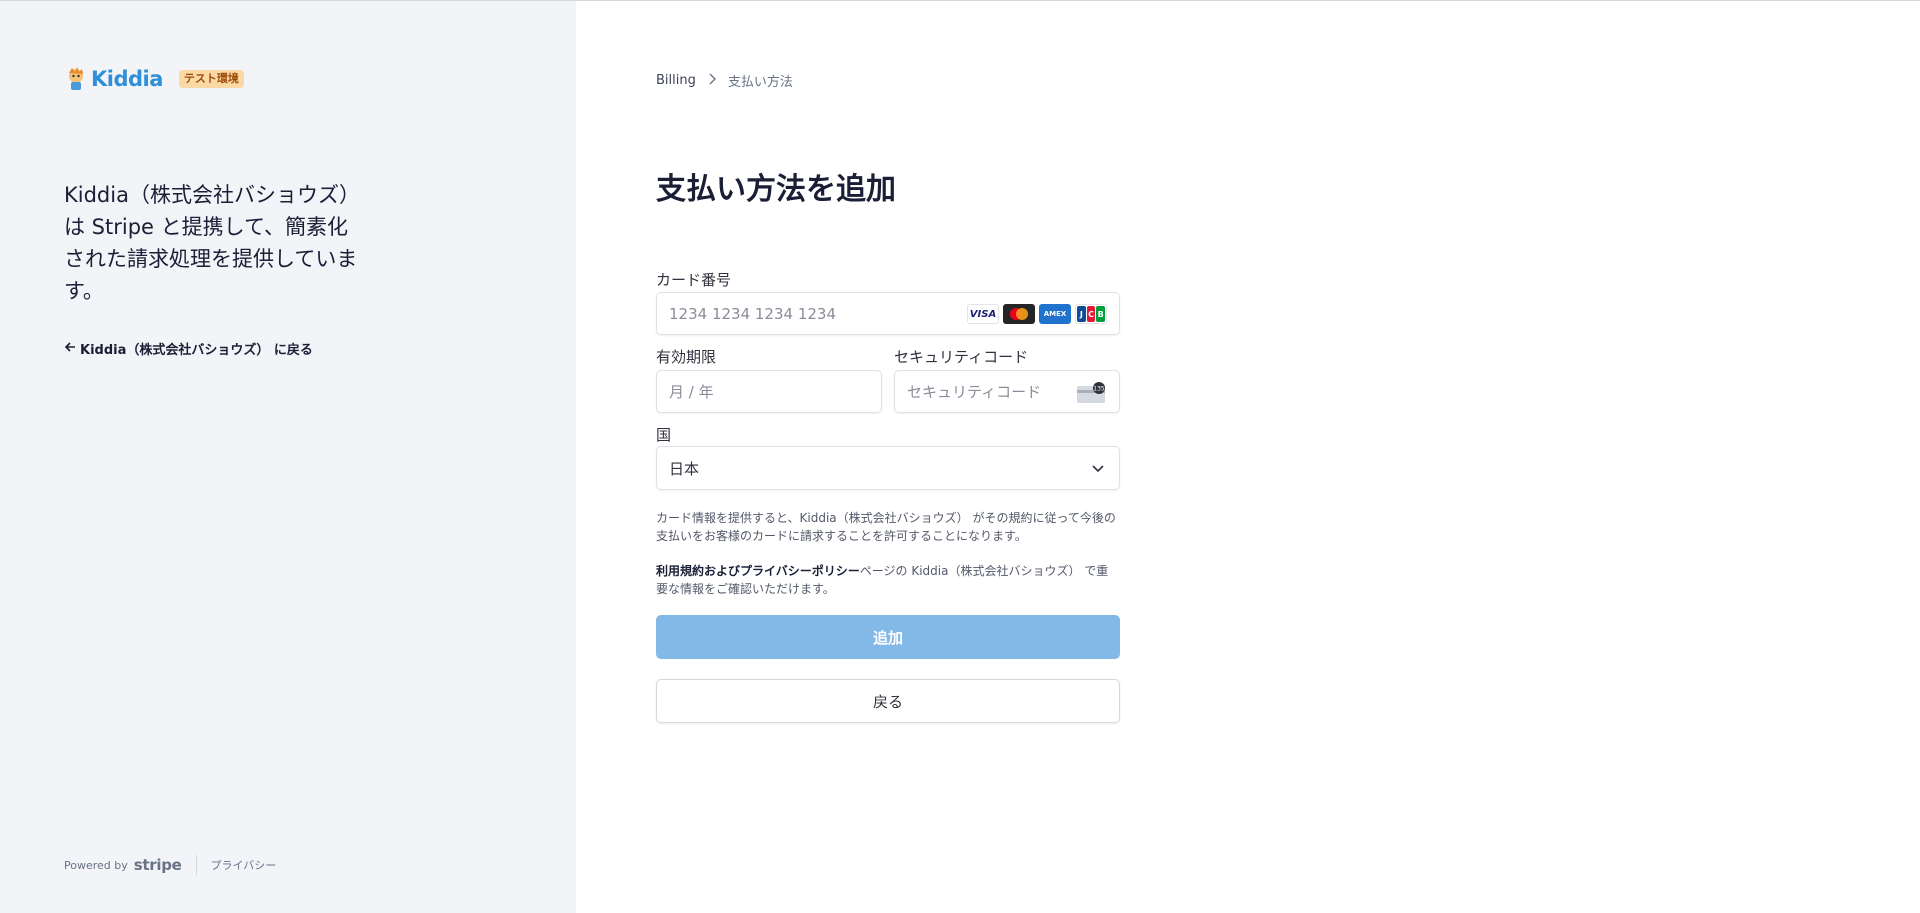 Image resolution: width=1920 pixels, height=913 pixels. I want to click on amex-icon: AMEX, so click(1055, 314).